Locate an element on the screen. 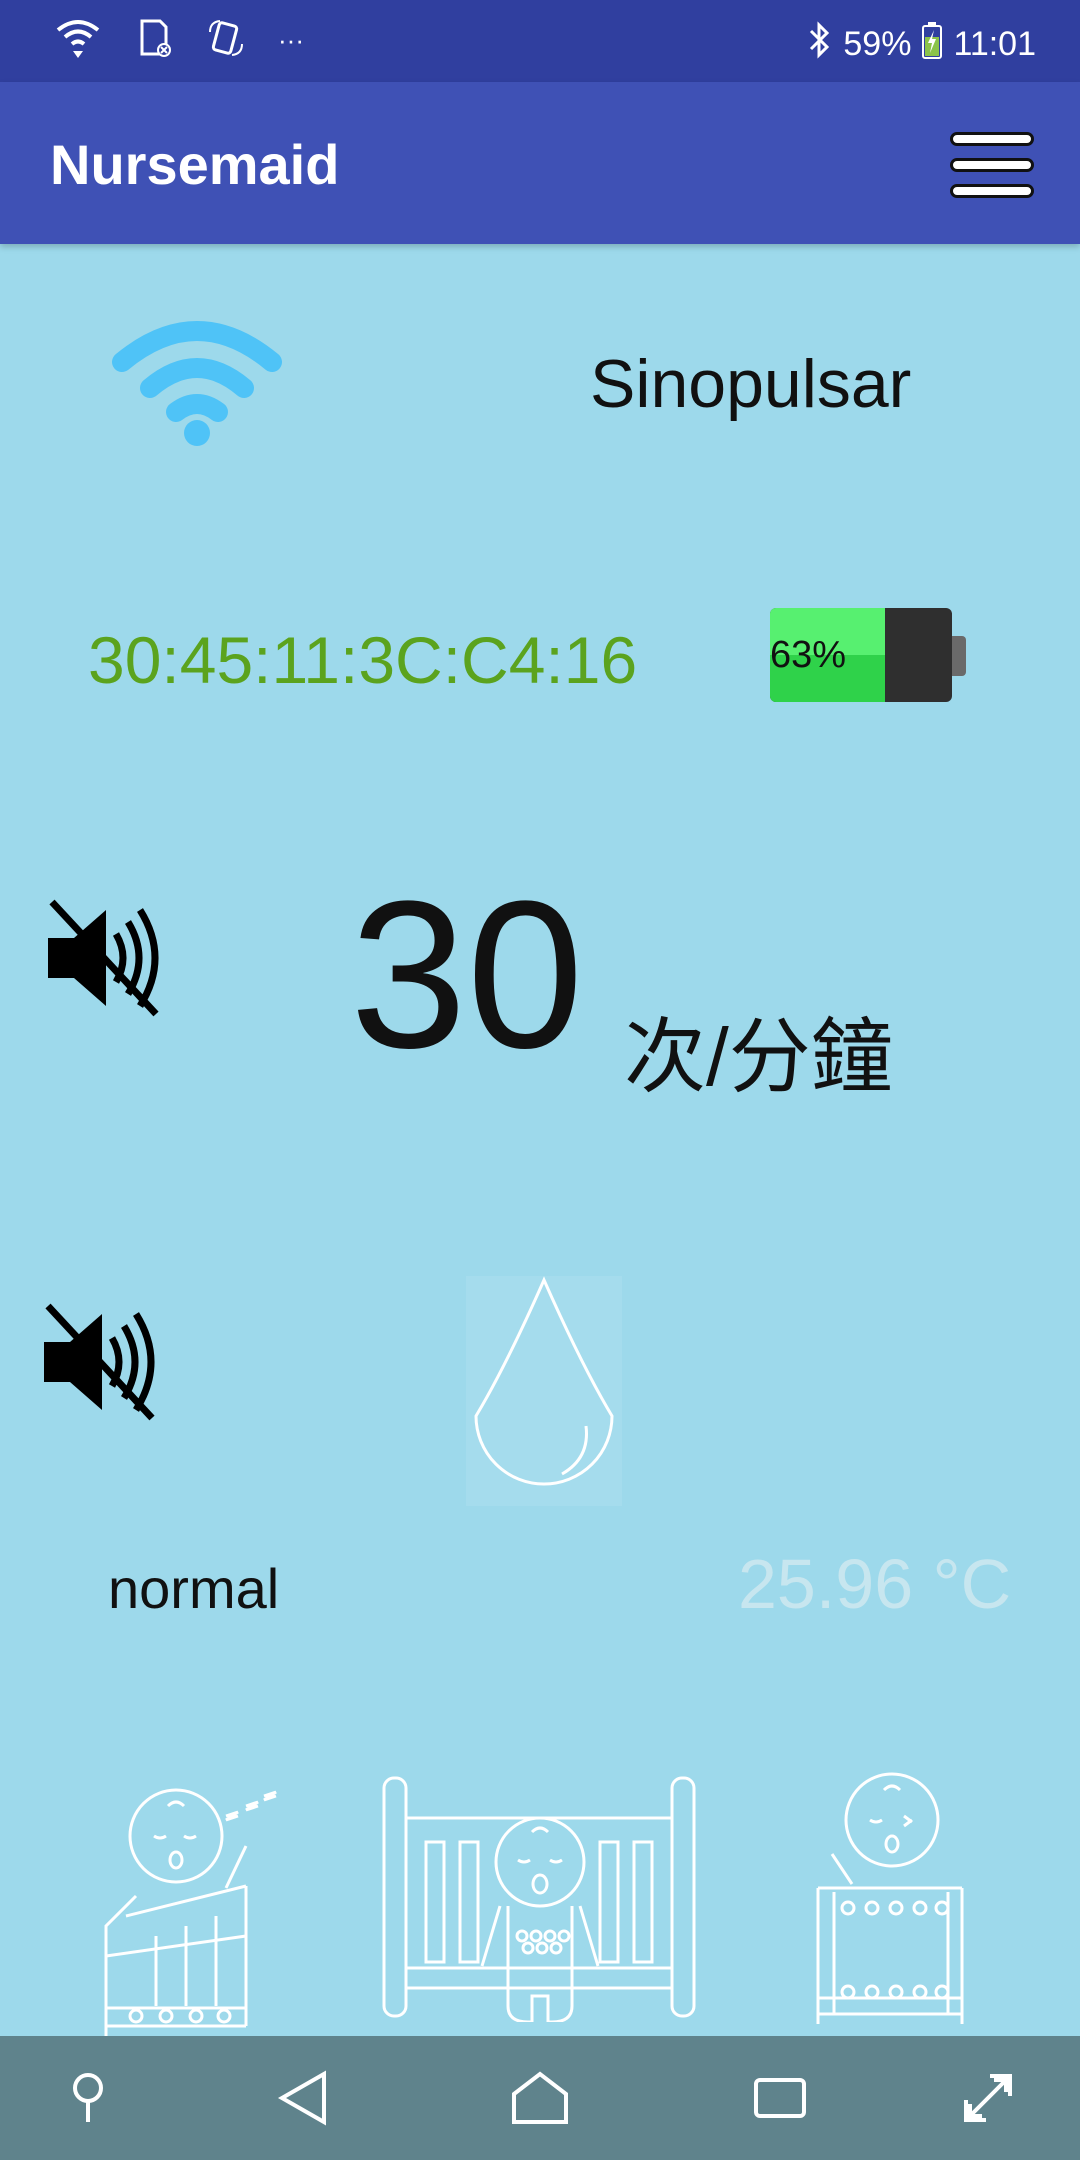  baby-waking-crib-icon is located at coordinates (892, 1898).